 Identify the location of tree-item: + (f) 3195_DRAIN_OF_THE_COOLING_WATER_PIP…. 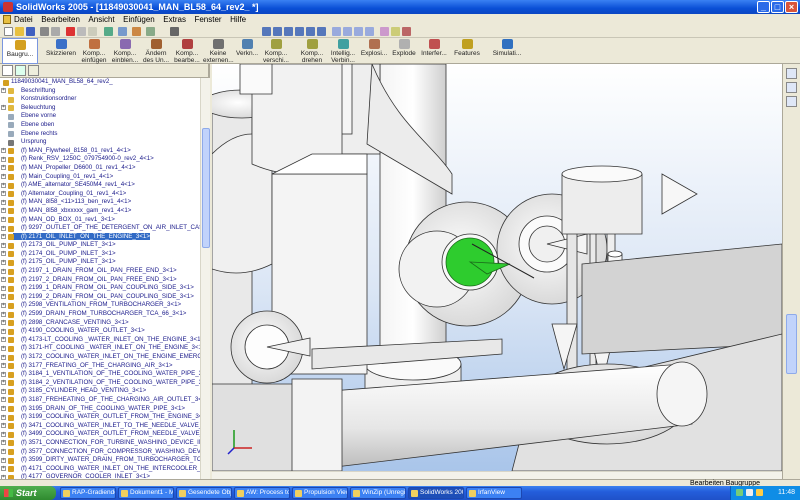
(100, 409).